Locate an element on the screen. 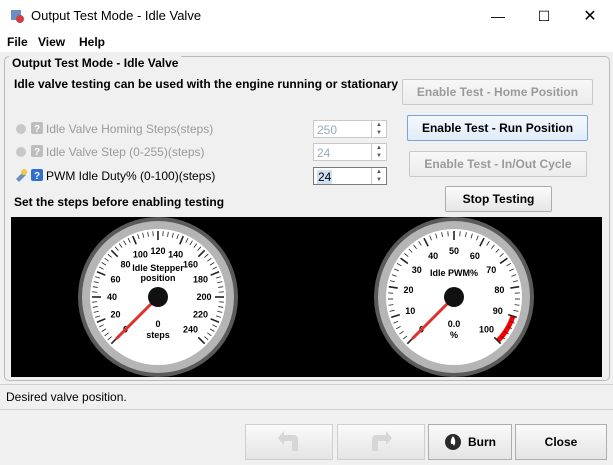 The height and width of the screenshot is (465, 613). close-window-button: ✕ is located at coordinates (590, 16).